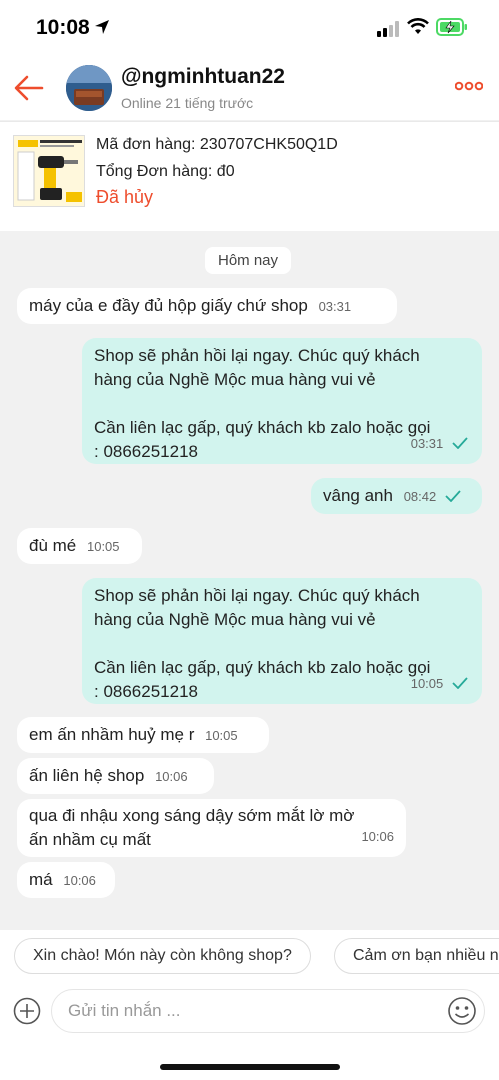  What do you see at coordinates (29, 88) in the screenshot?
I see `back-arrow-icon` at bounding box center [29, 88].